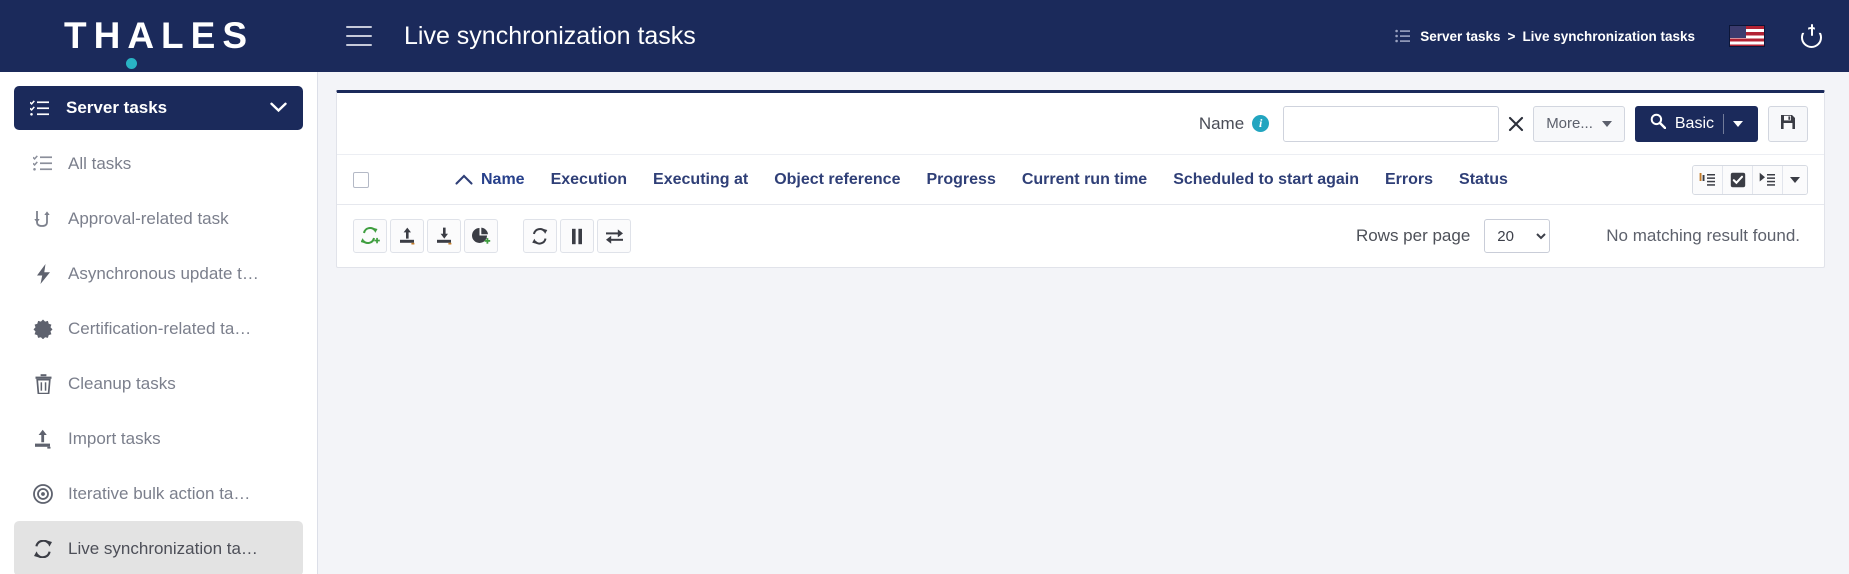  I want to click on run-list-icon, so click(1768, 179).